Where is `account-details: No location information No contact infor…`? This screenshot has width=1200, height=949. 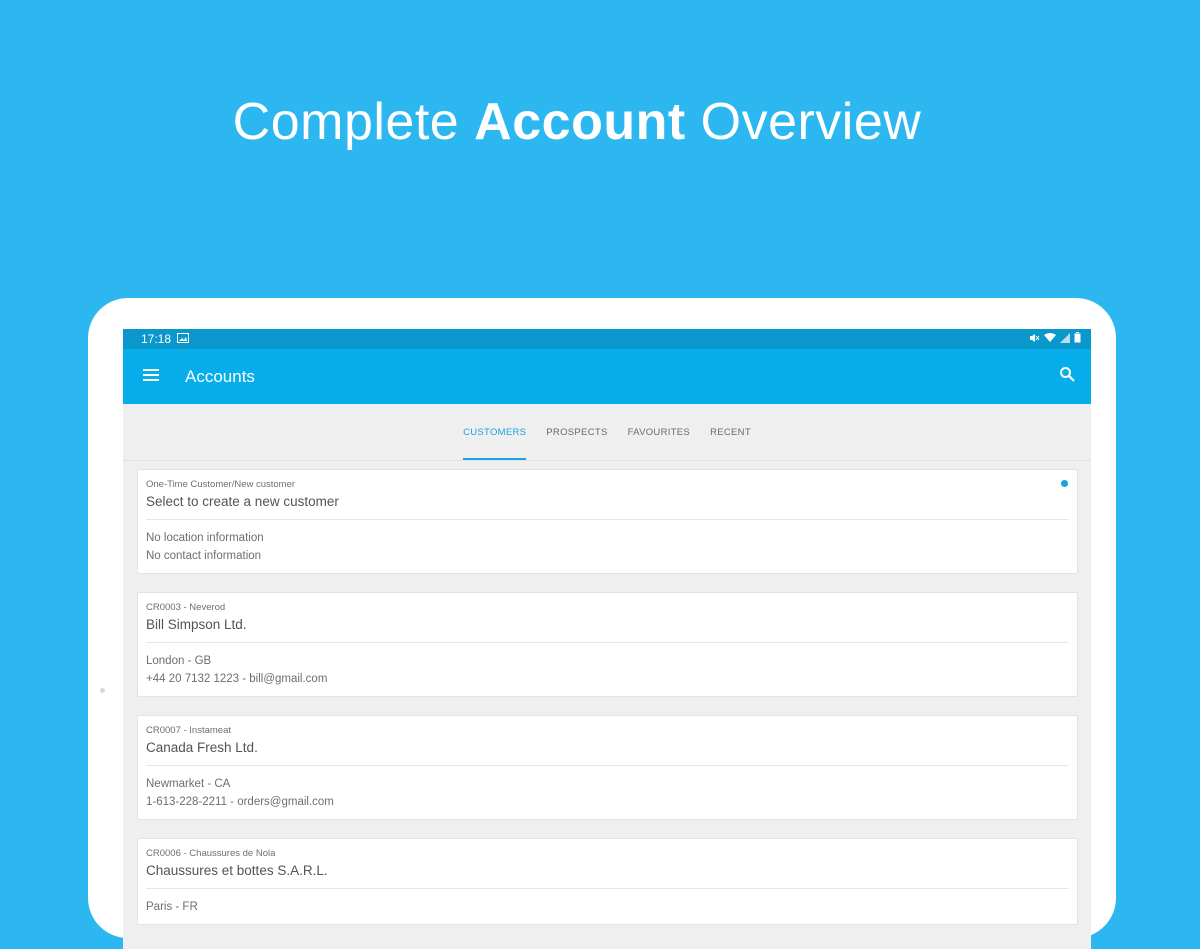
account-details: No location information No contact infor… is located at coordinates (607, 546).